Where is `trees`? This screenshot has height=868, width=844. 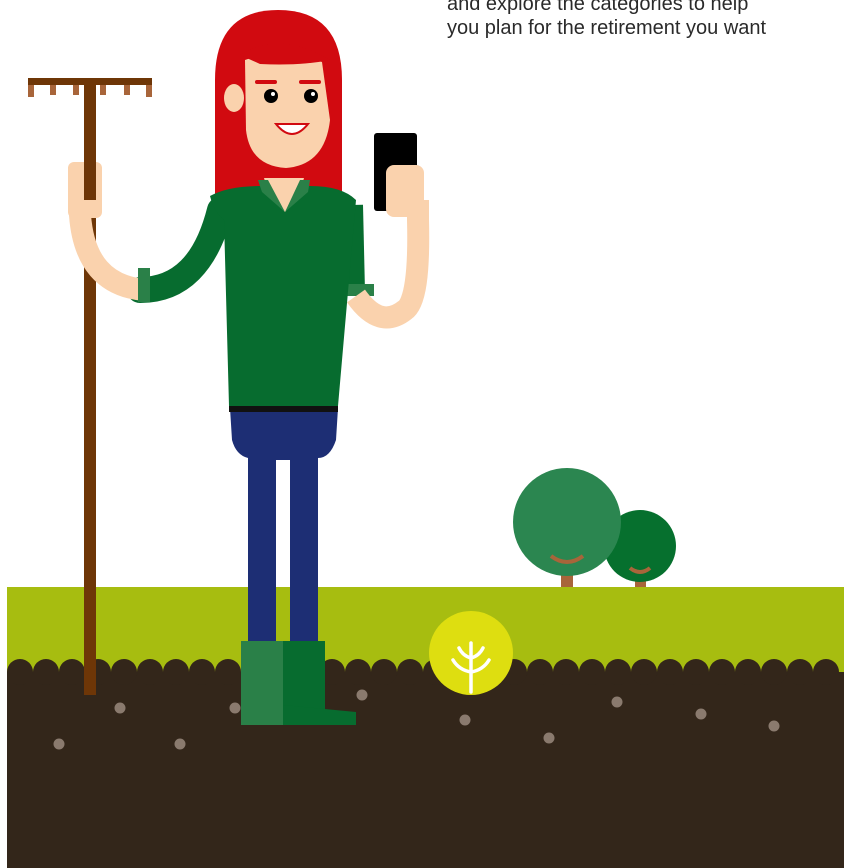 trees is located at coordinates (594, 530).